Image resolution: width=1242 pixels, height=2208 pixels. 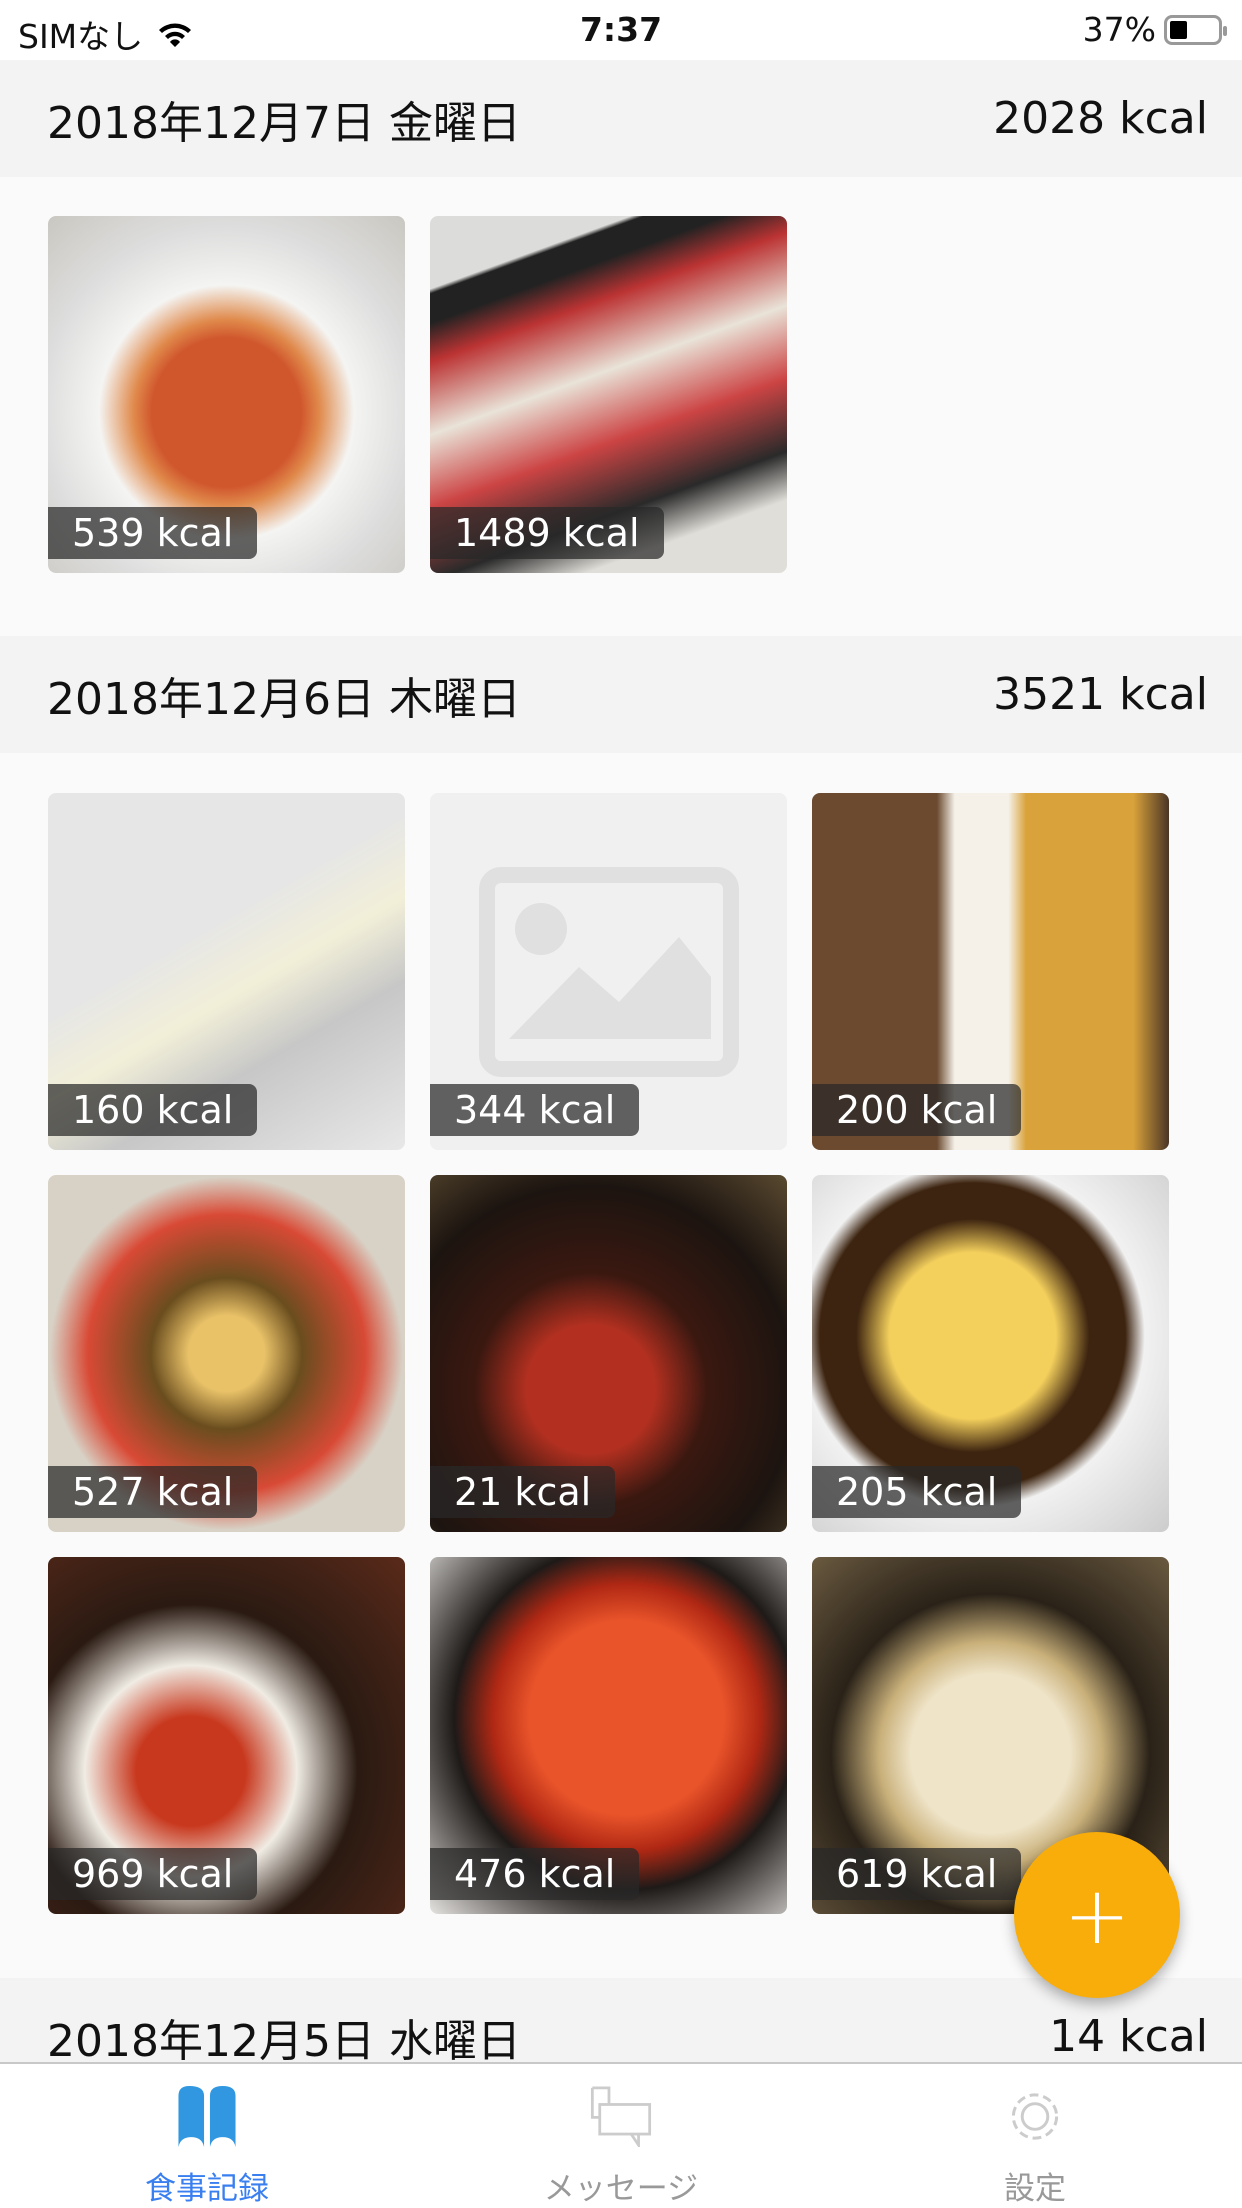 I want to click on tab-bar: 食事記録 メッセージ 設定, so click(x=621, y=2135).